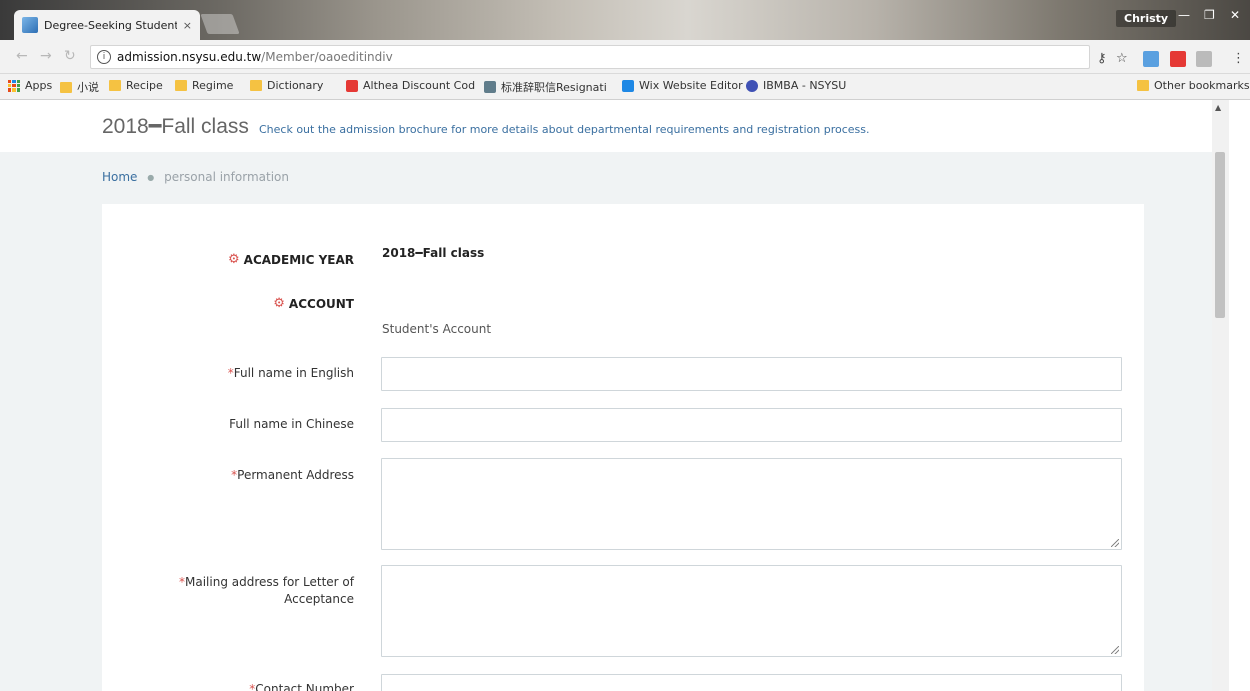 This screenshot has width=1250, height=691. Describe the element at coordinates (30, 85) in the screenshot. I see `bookmark-apps: Apps` at that location.